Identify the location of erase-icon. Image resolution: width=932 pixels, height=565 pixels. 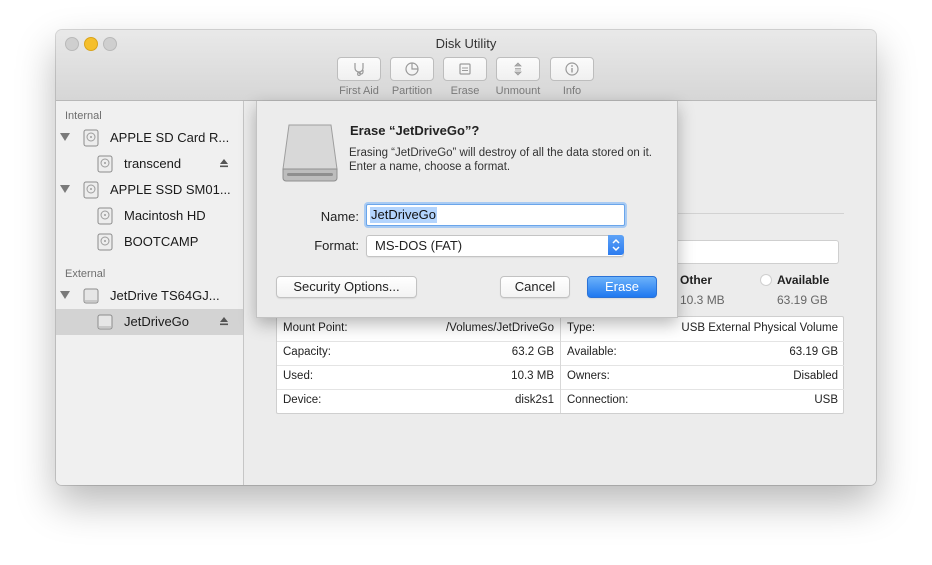
(465, 69).